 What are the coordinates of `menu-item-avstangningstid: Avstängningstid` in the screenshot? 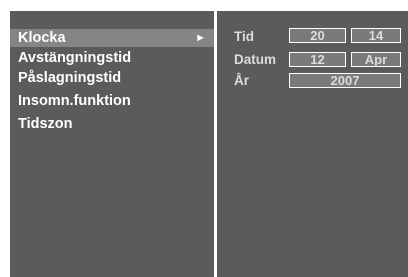 It's located at (112, 58).